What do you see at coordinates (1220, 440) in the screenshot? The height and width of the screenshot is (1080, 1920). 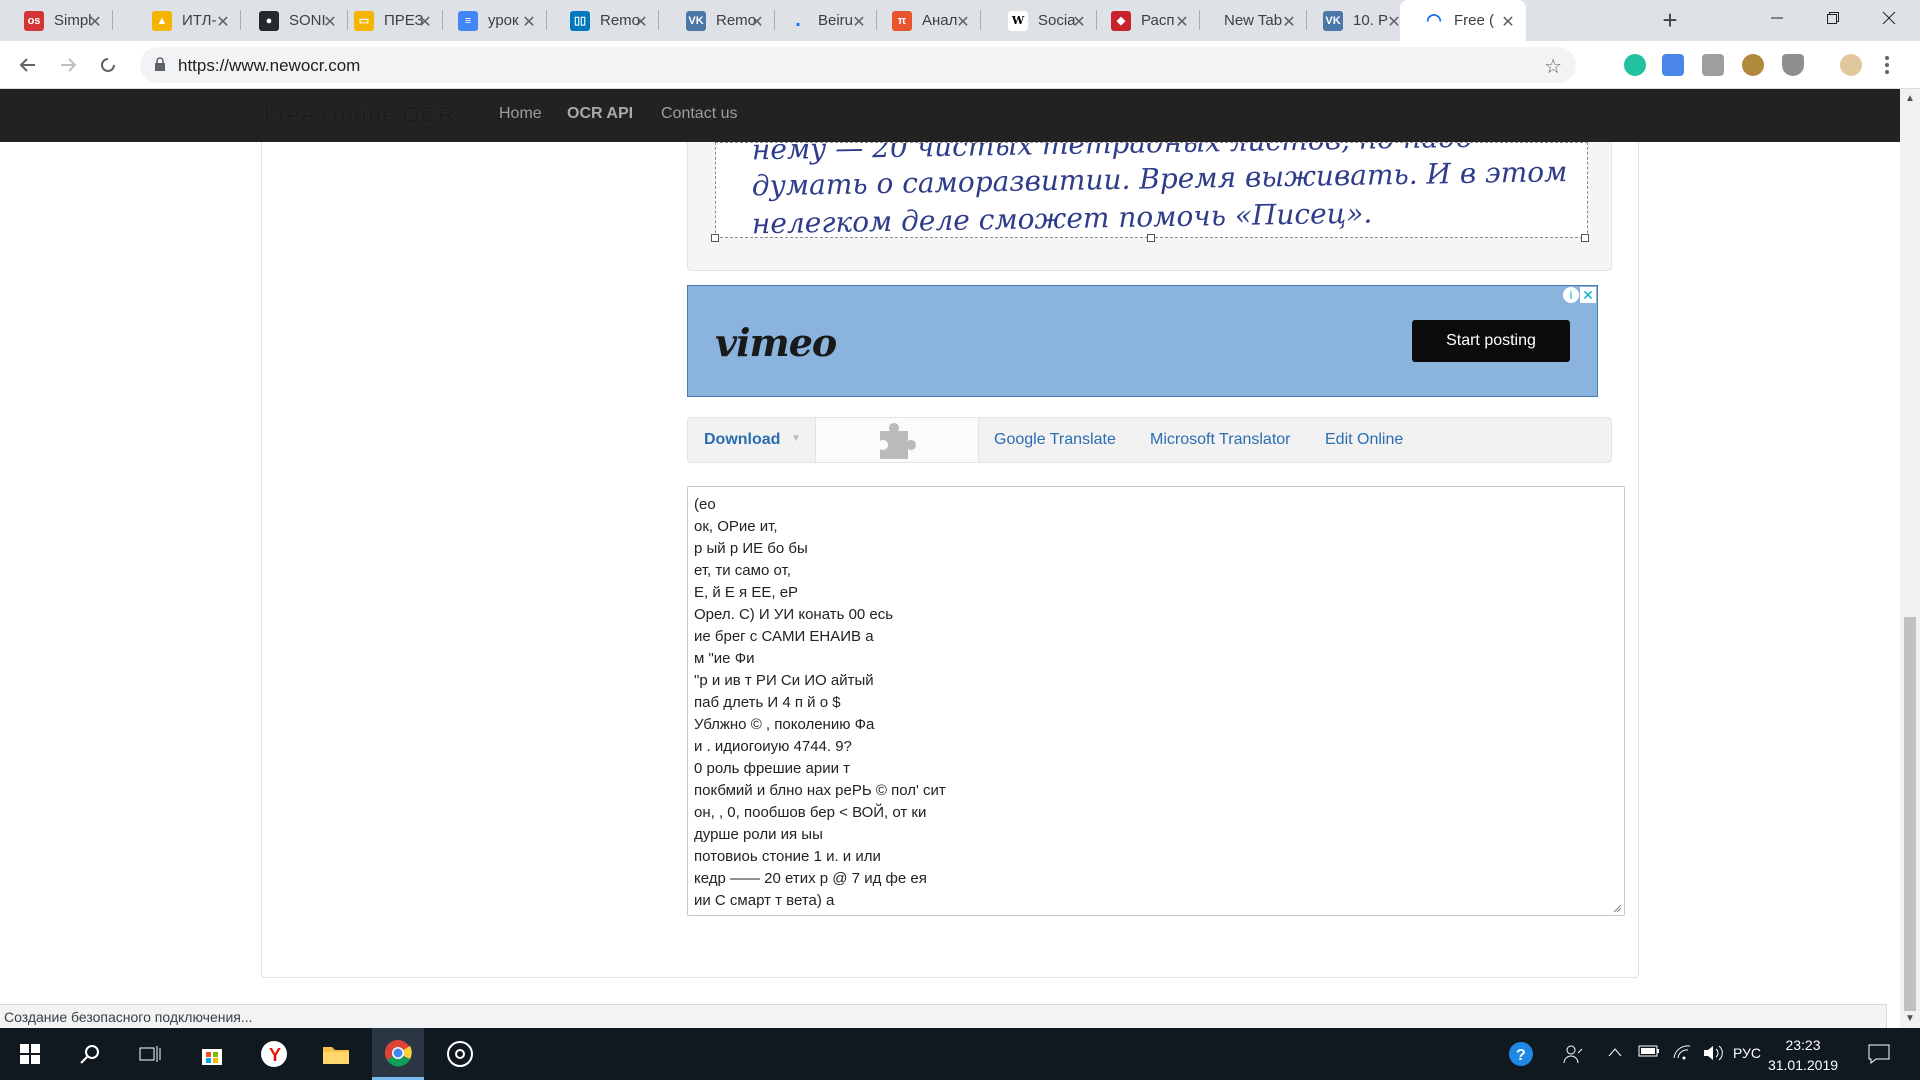 I see `microsoft-translator-link: Microsoft Translator` at bounding box center [1220, 440].